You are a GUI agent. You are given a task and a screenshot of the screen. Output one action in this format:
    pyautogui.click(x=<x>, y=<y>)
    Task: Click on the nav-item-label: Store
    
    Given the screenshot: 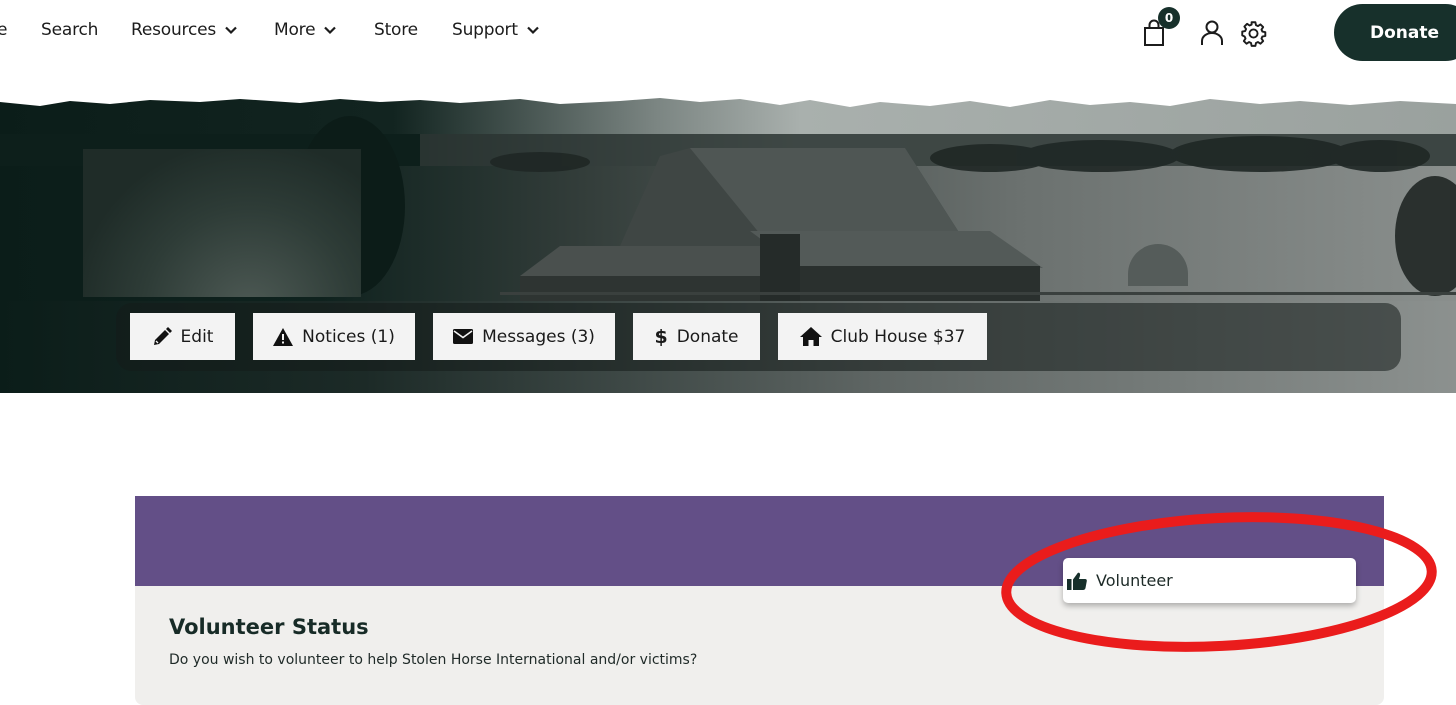 What is the action you would take?
    pyautogui.click(x=396, y=30)
    